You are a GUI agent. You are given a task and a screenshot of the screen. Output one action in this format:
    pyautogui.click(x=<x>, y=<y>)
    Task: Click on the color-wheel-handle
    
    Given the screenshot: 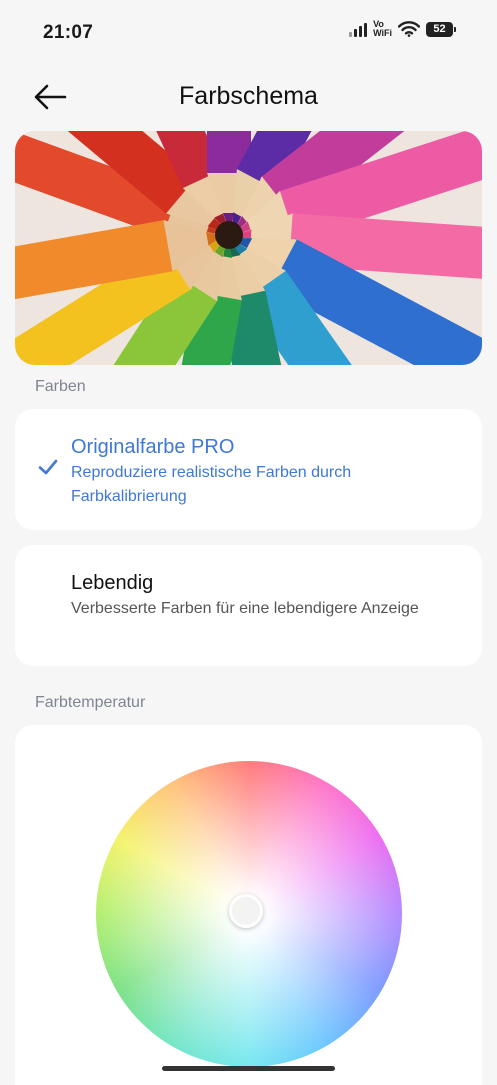 What is the action you would take?
    pyautogui.click(x=246, y=911)
    